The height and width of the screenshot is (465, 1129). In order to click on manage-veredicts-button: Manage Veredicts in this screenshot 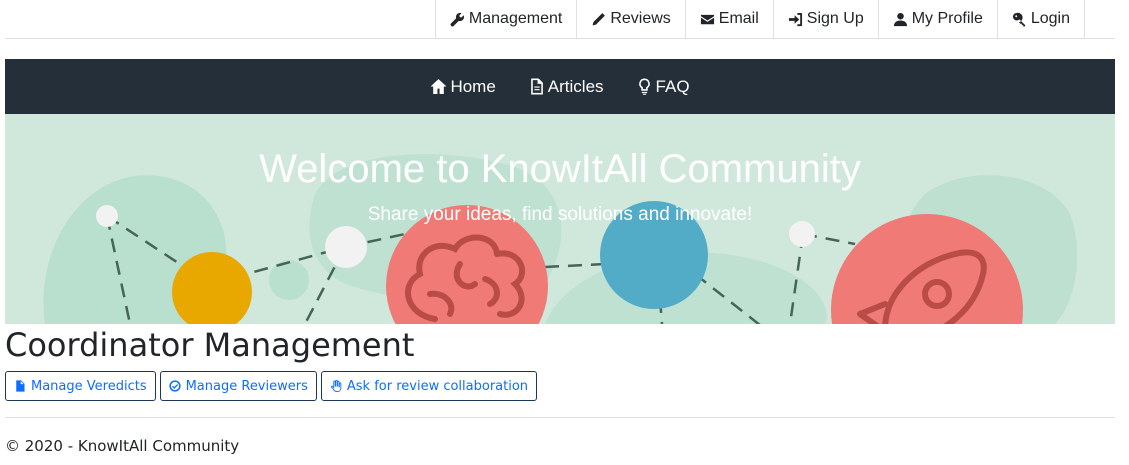, I will do `click(80, 386)`.